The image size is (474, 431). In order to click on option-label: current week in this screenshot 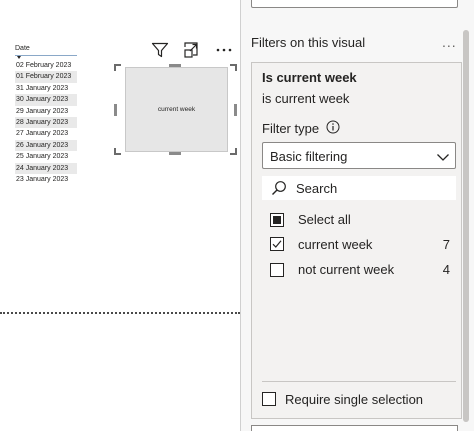, I will do `click(335, 244)`.